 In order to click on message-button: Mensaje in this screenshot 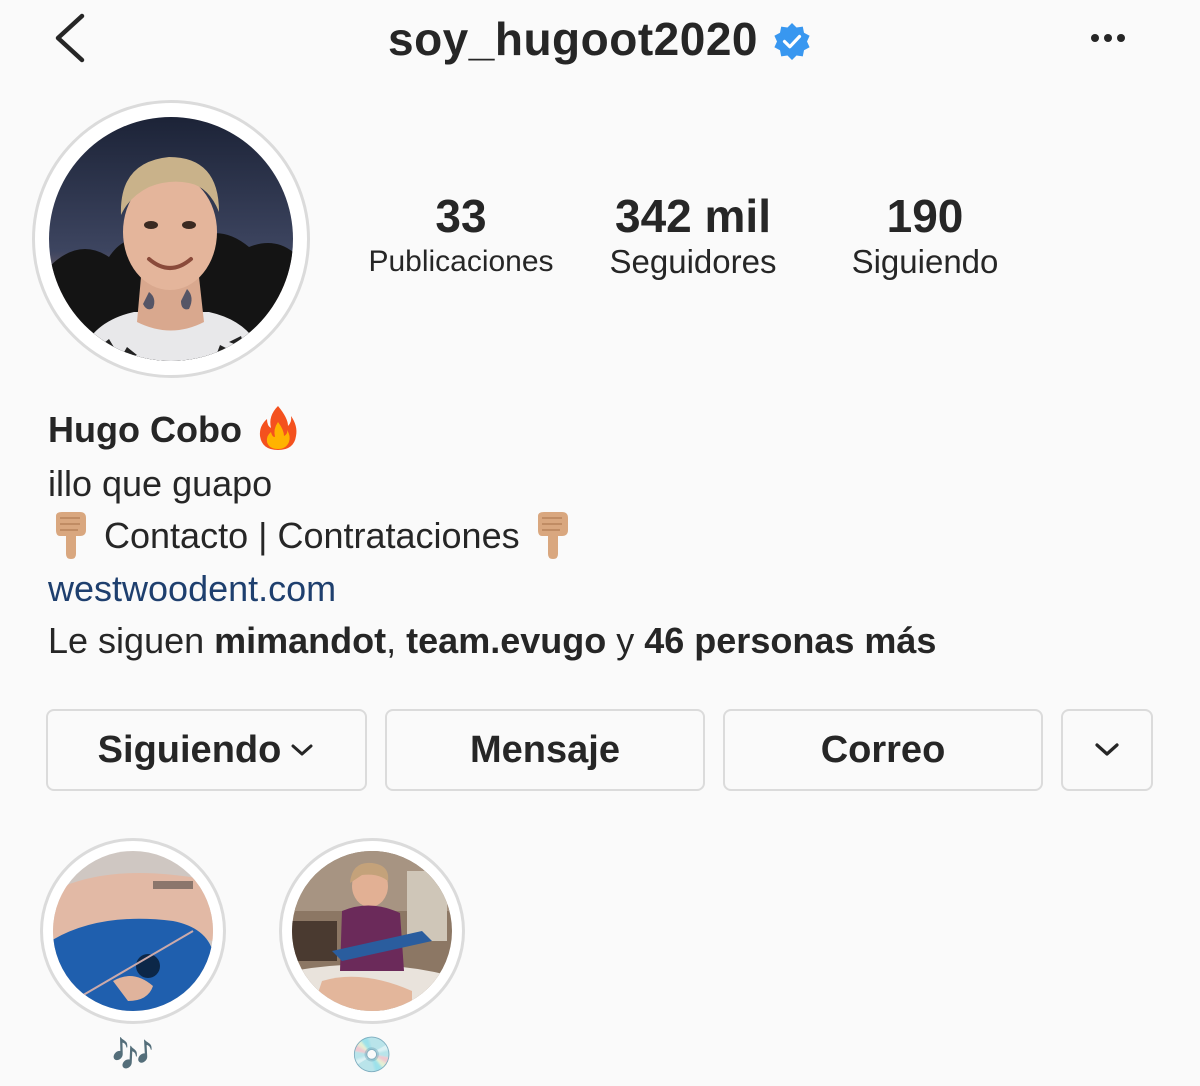, I will do `click(545, 750)`.